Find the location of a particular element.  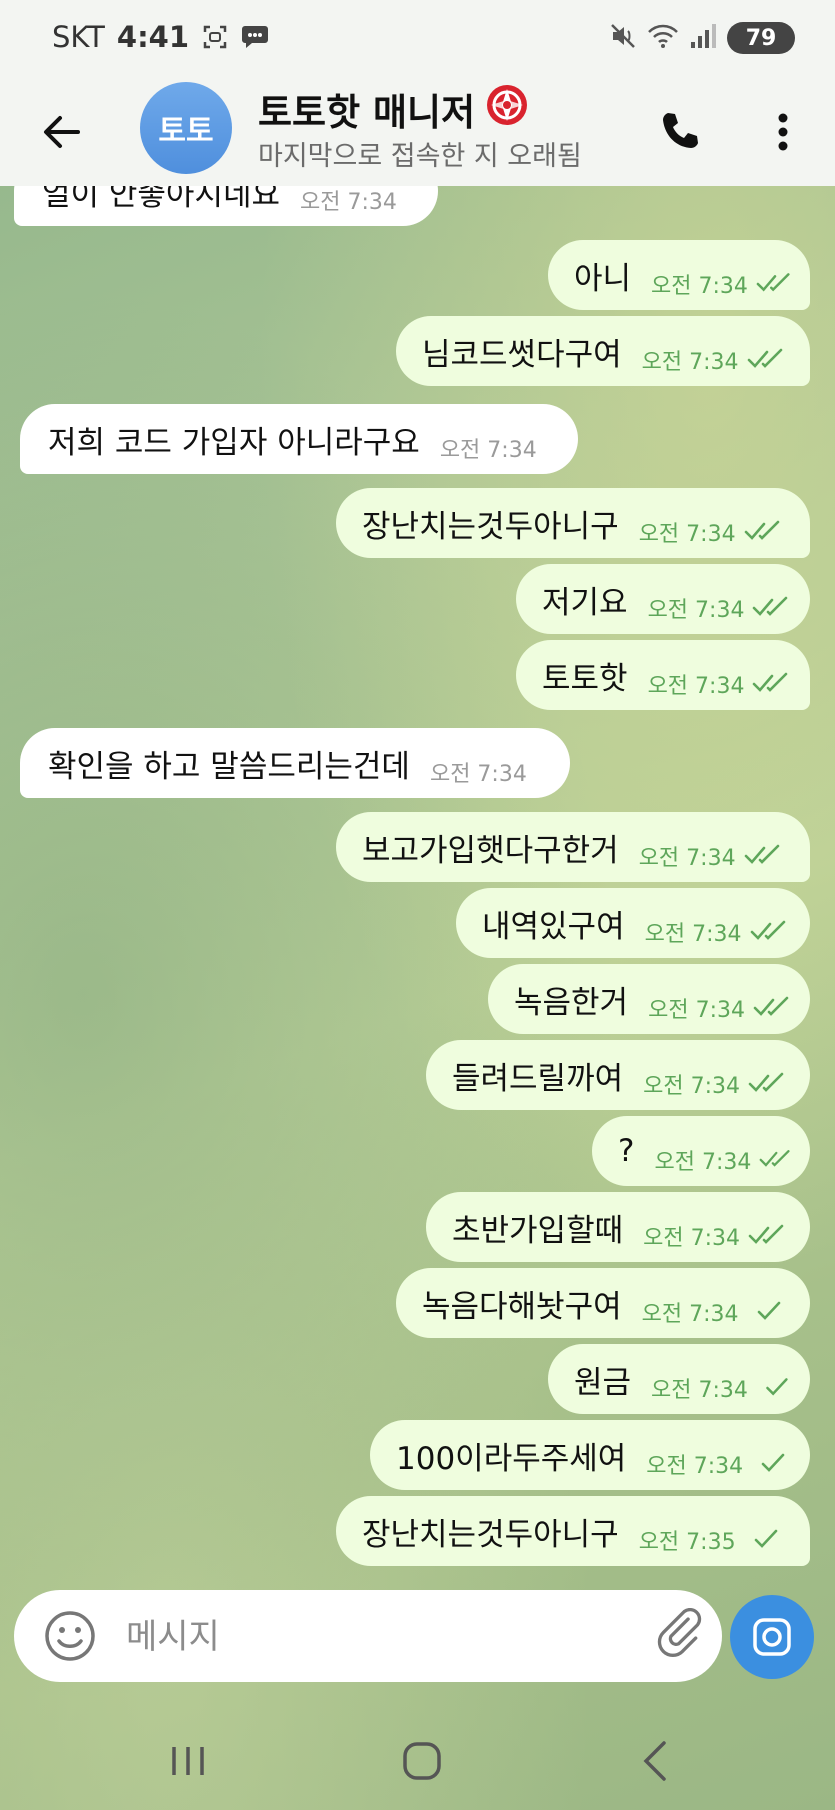

message-text: 초반가입할때 is located at coordinates (538, 1230).